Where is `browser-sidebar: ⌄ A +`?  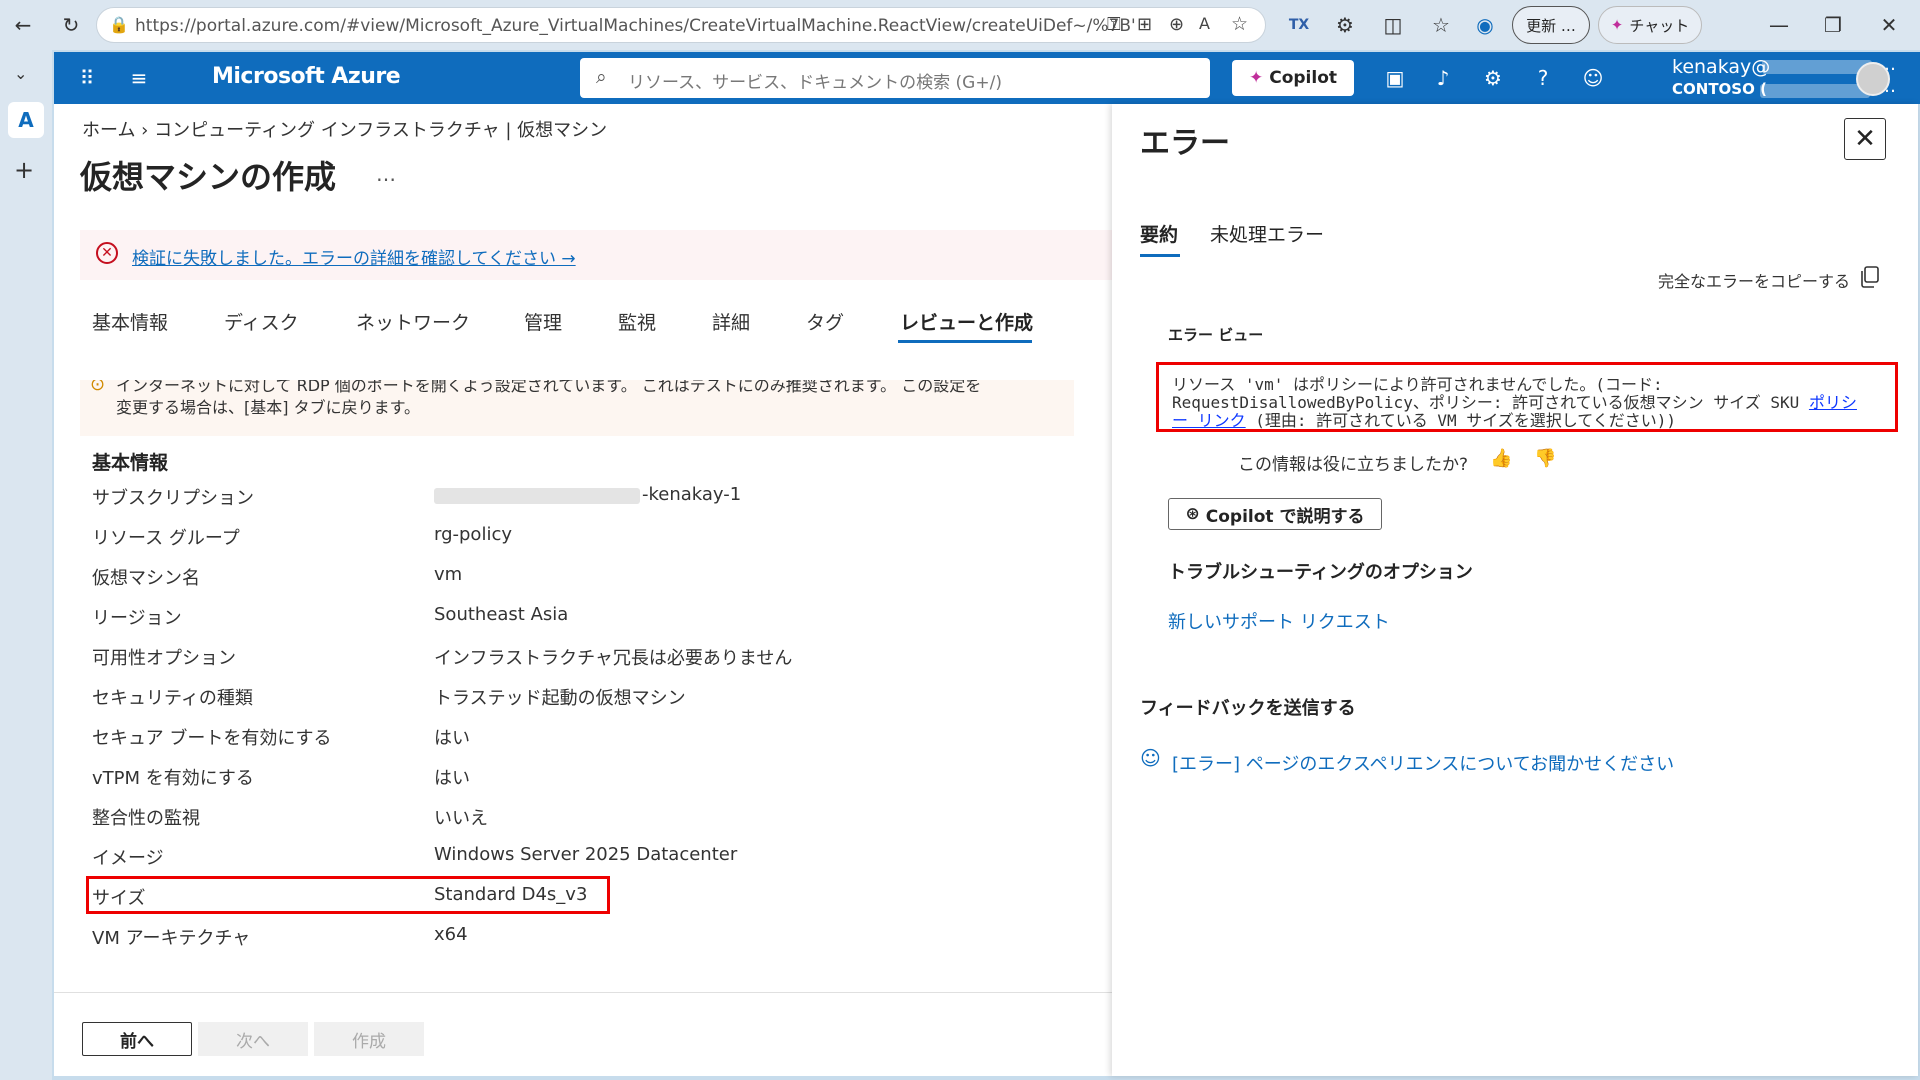
browser-sidebar: ⌄ A + is located at coordinates (26, 565).